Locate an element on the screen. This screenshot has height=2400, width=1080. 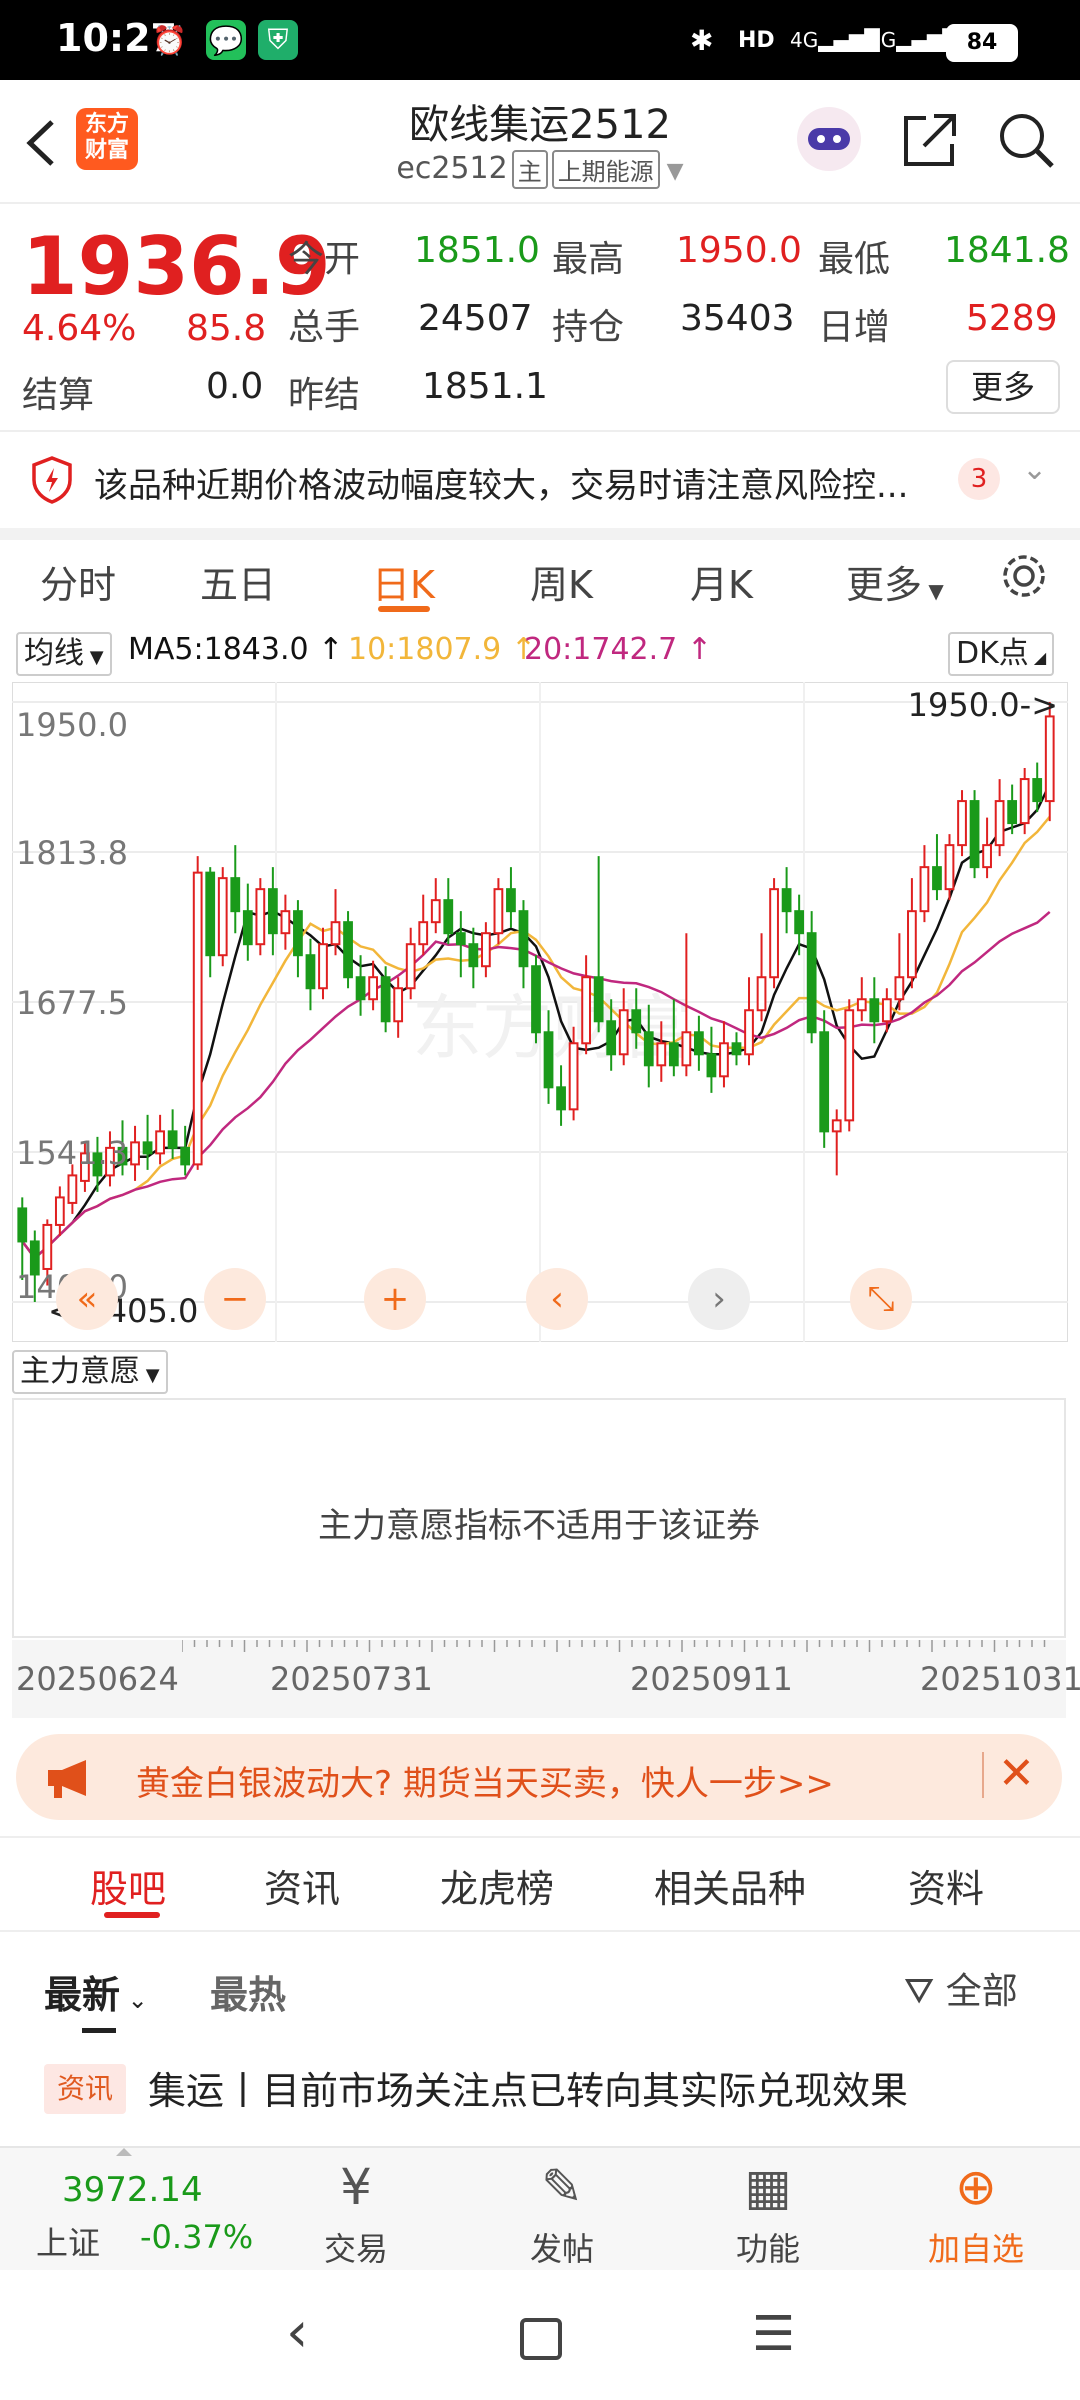
scroll-to-start-icon: « is located at coordinates (87, 1299).